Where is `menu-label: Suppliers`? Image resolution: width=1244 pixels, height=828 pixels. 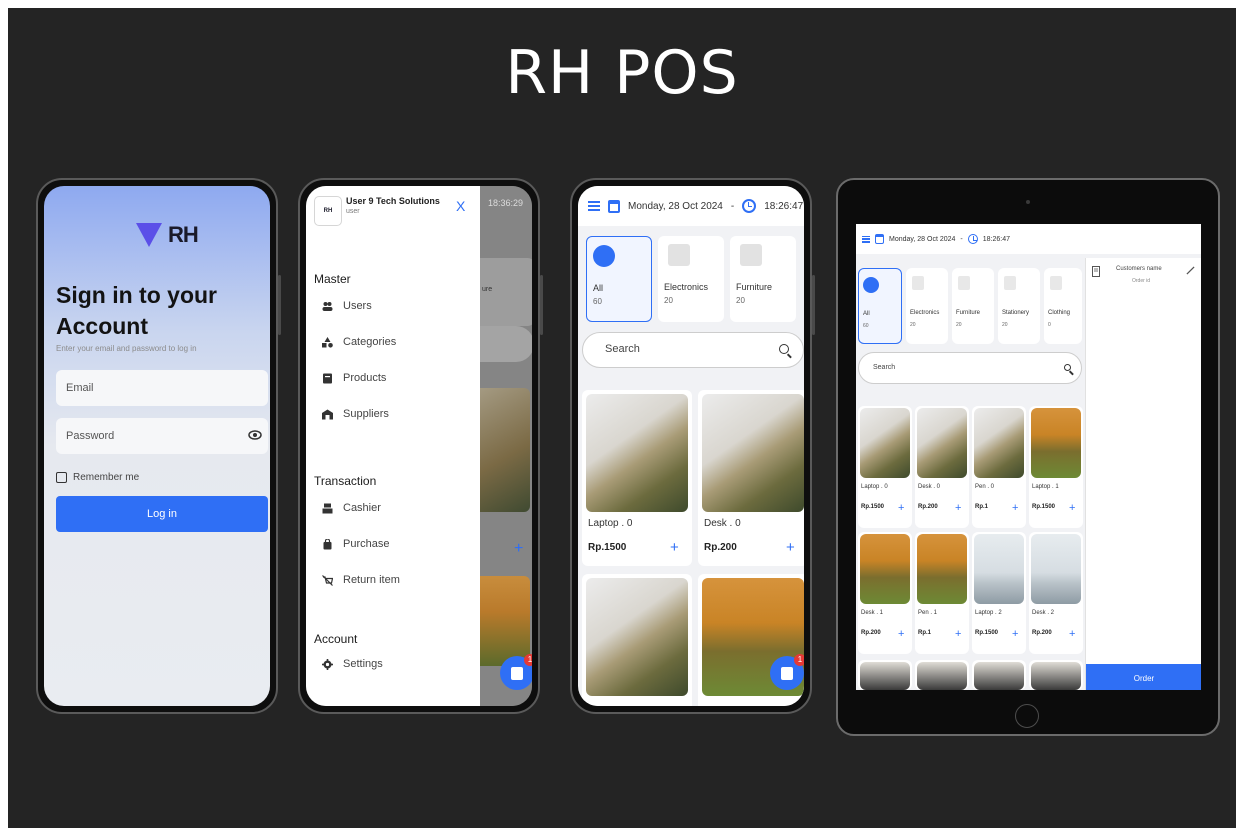
menu-label: Suppliers is located at coordinates (366, 414).